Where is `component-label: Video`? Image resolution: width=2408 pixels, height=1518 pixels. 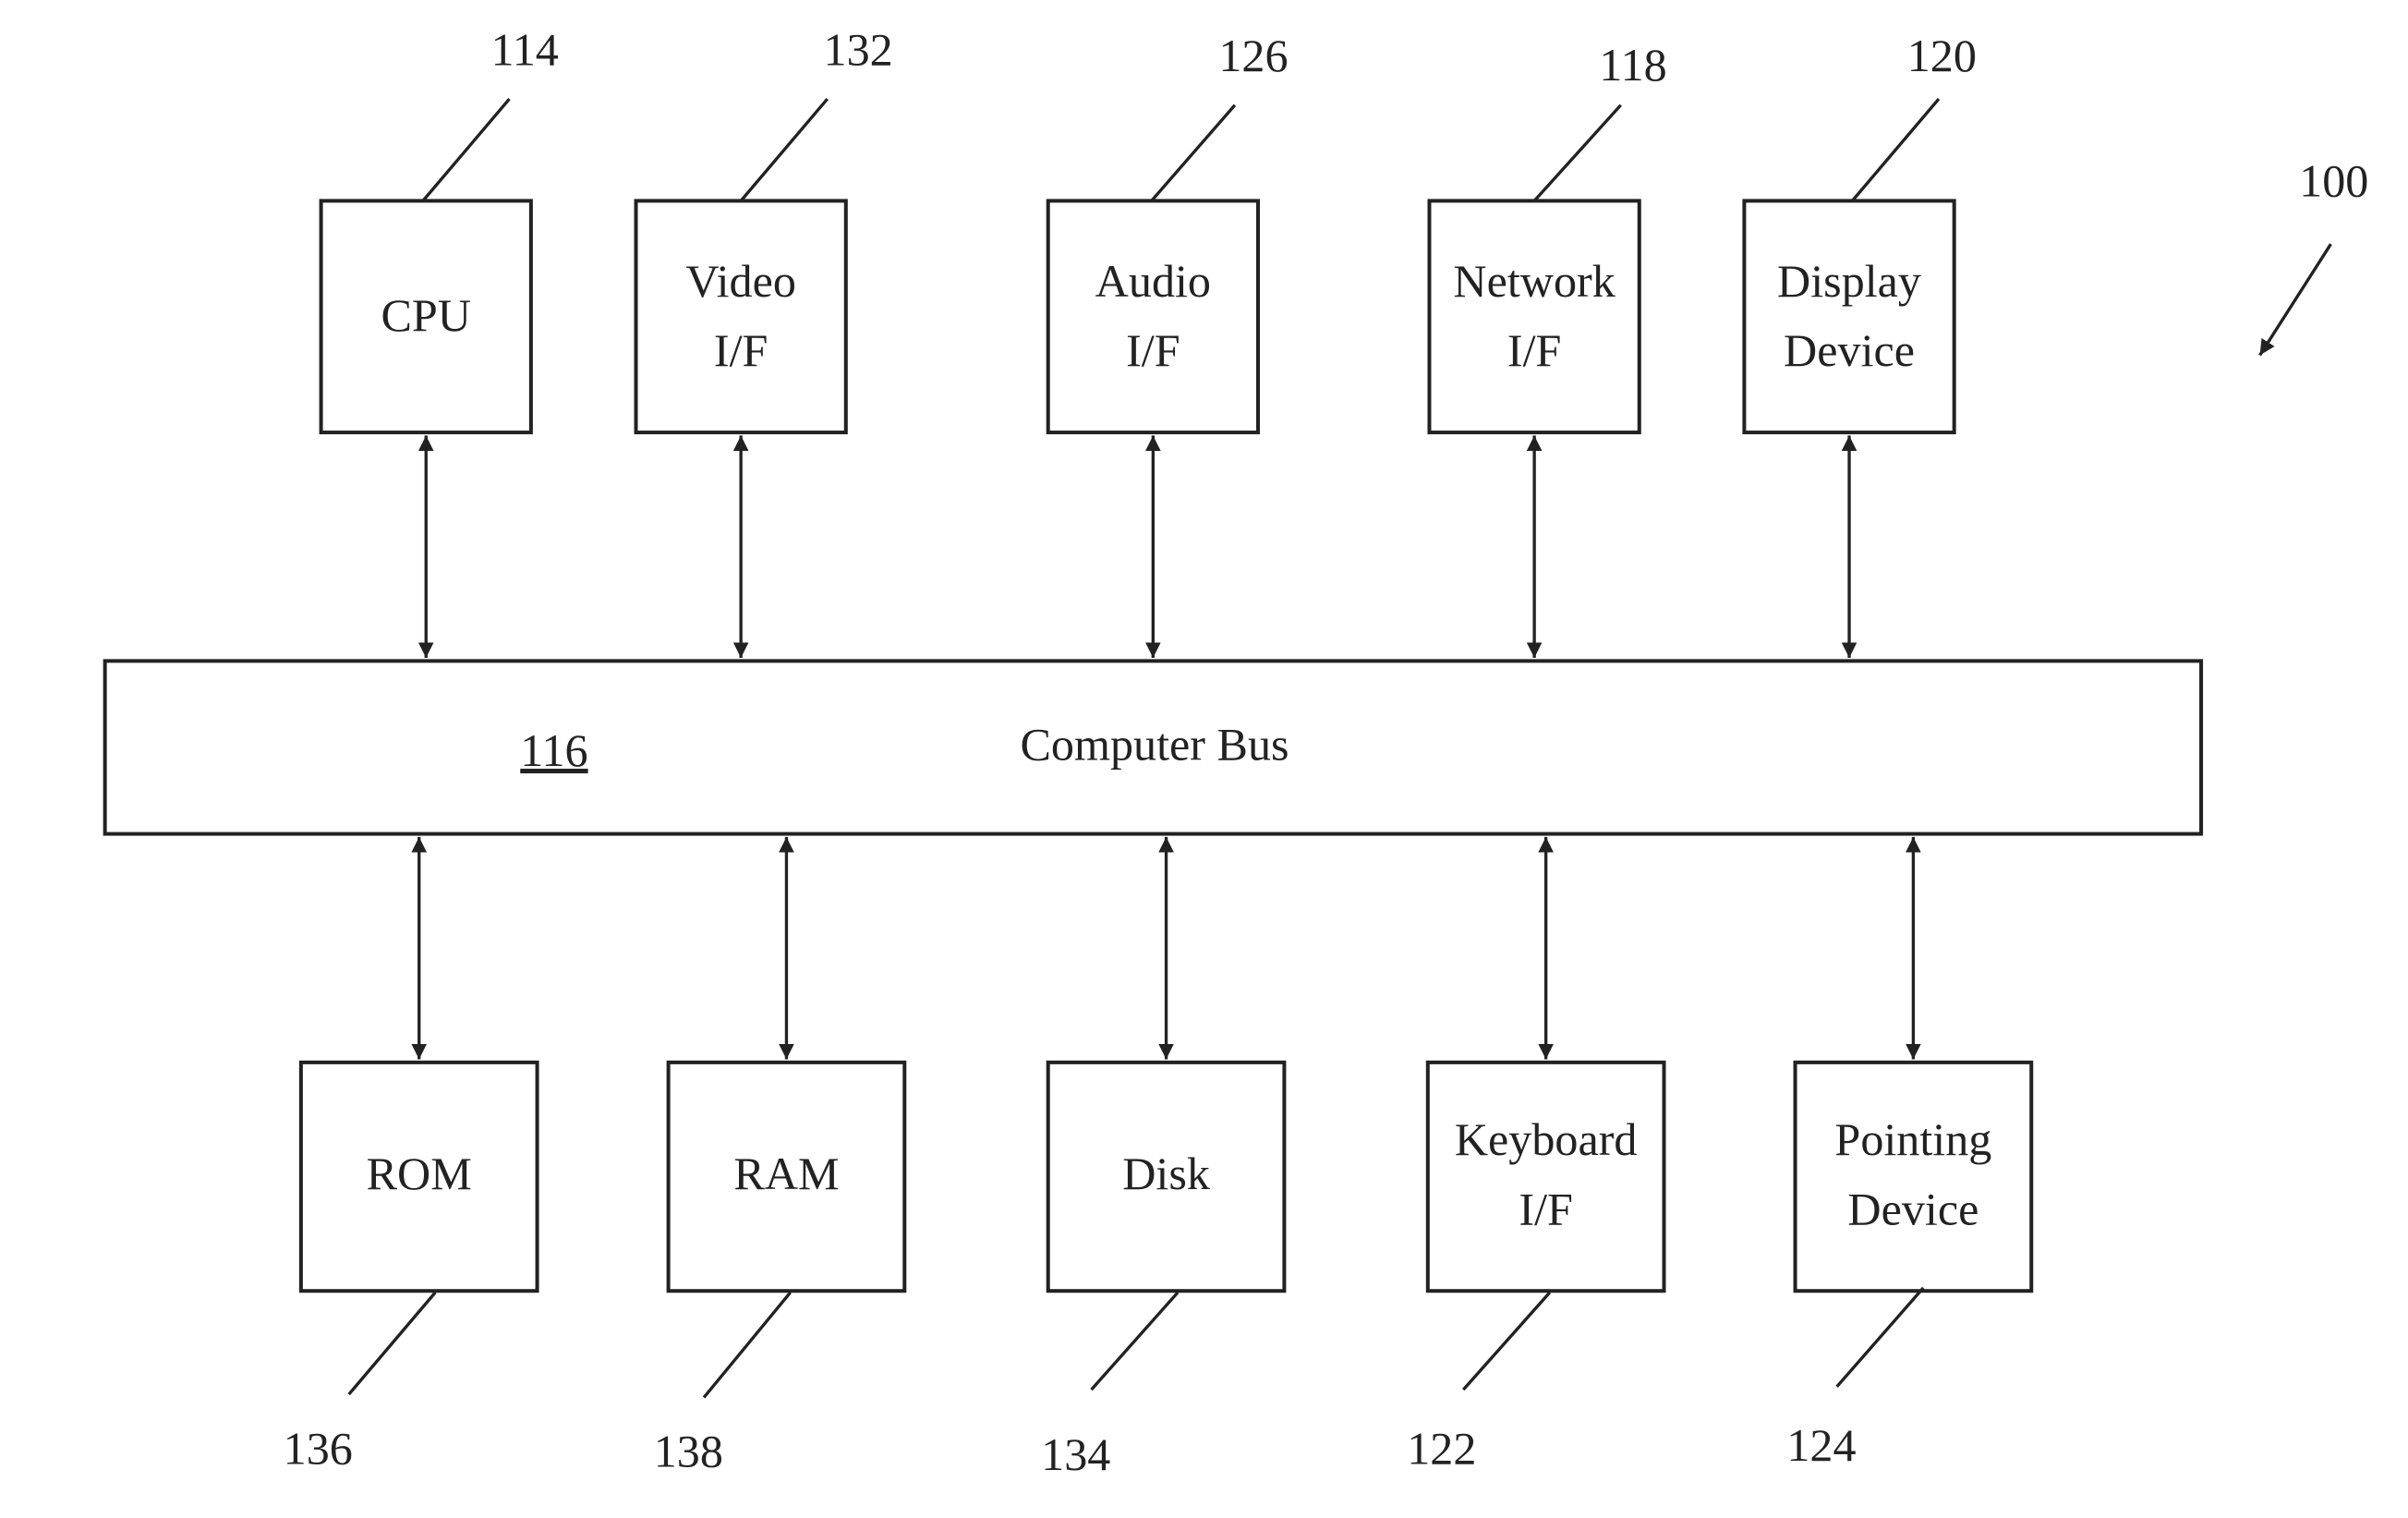
component-label: Video is located at coordinates (741, 281).